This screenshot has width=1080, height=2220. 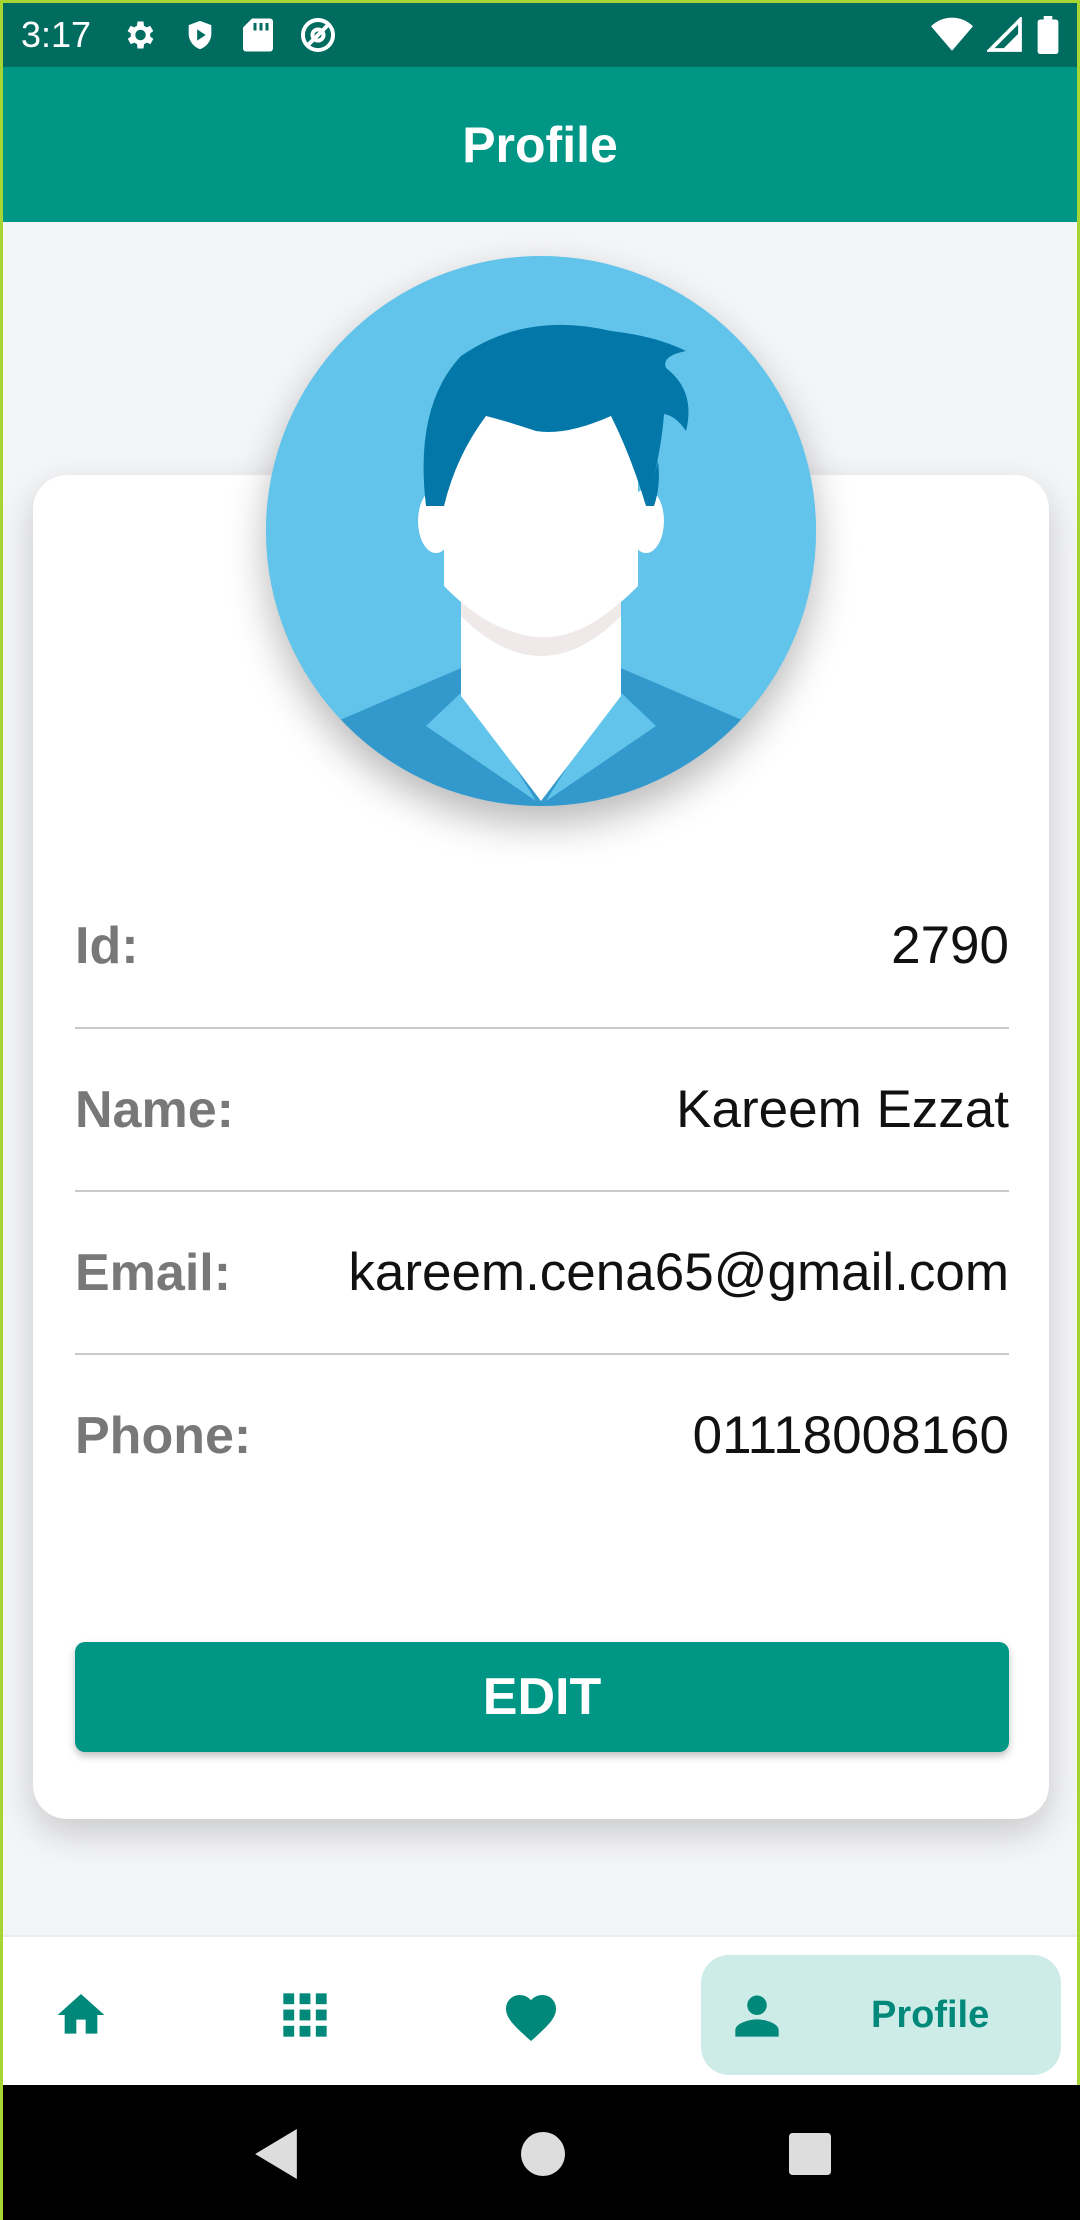 I want to click on nav-item-profile: Profile, so click(x=881, y=2015).